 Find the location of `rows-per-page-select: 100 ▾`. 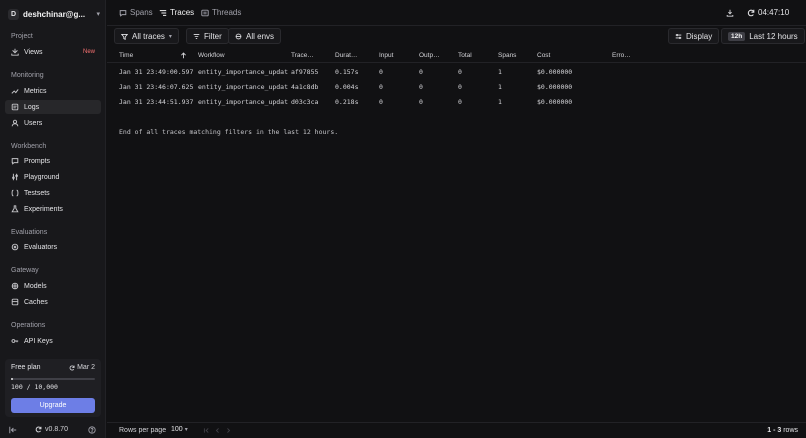

rows-per-page-select: 100 ▾ is located at coordinates (179, 429).